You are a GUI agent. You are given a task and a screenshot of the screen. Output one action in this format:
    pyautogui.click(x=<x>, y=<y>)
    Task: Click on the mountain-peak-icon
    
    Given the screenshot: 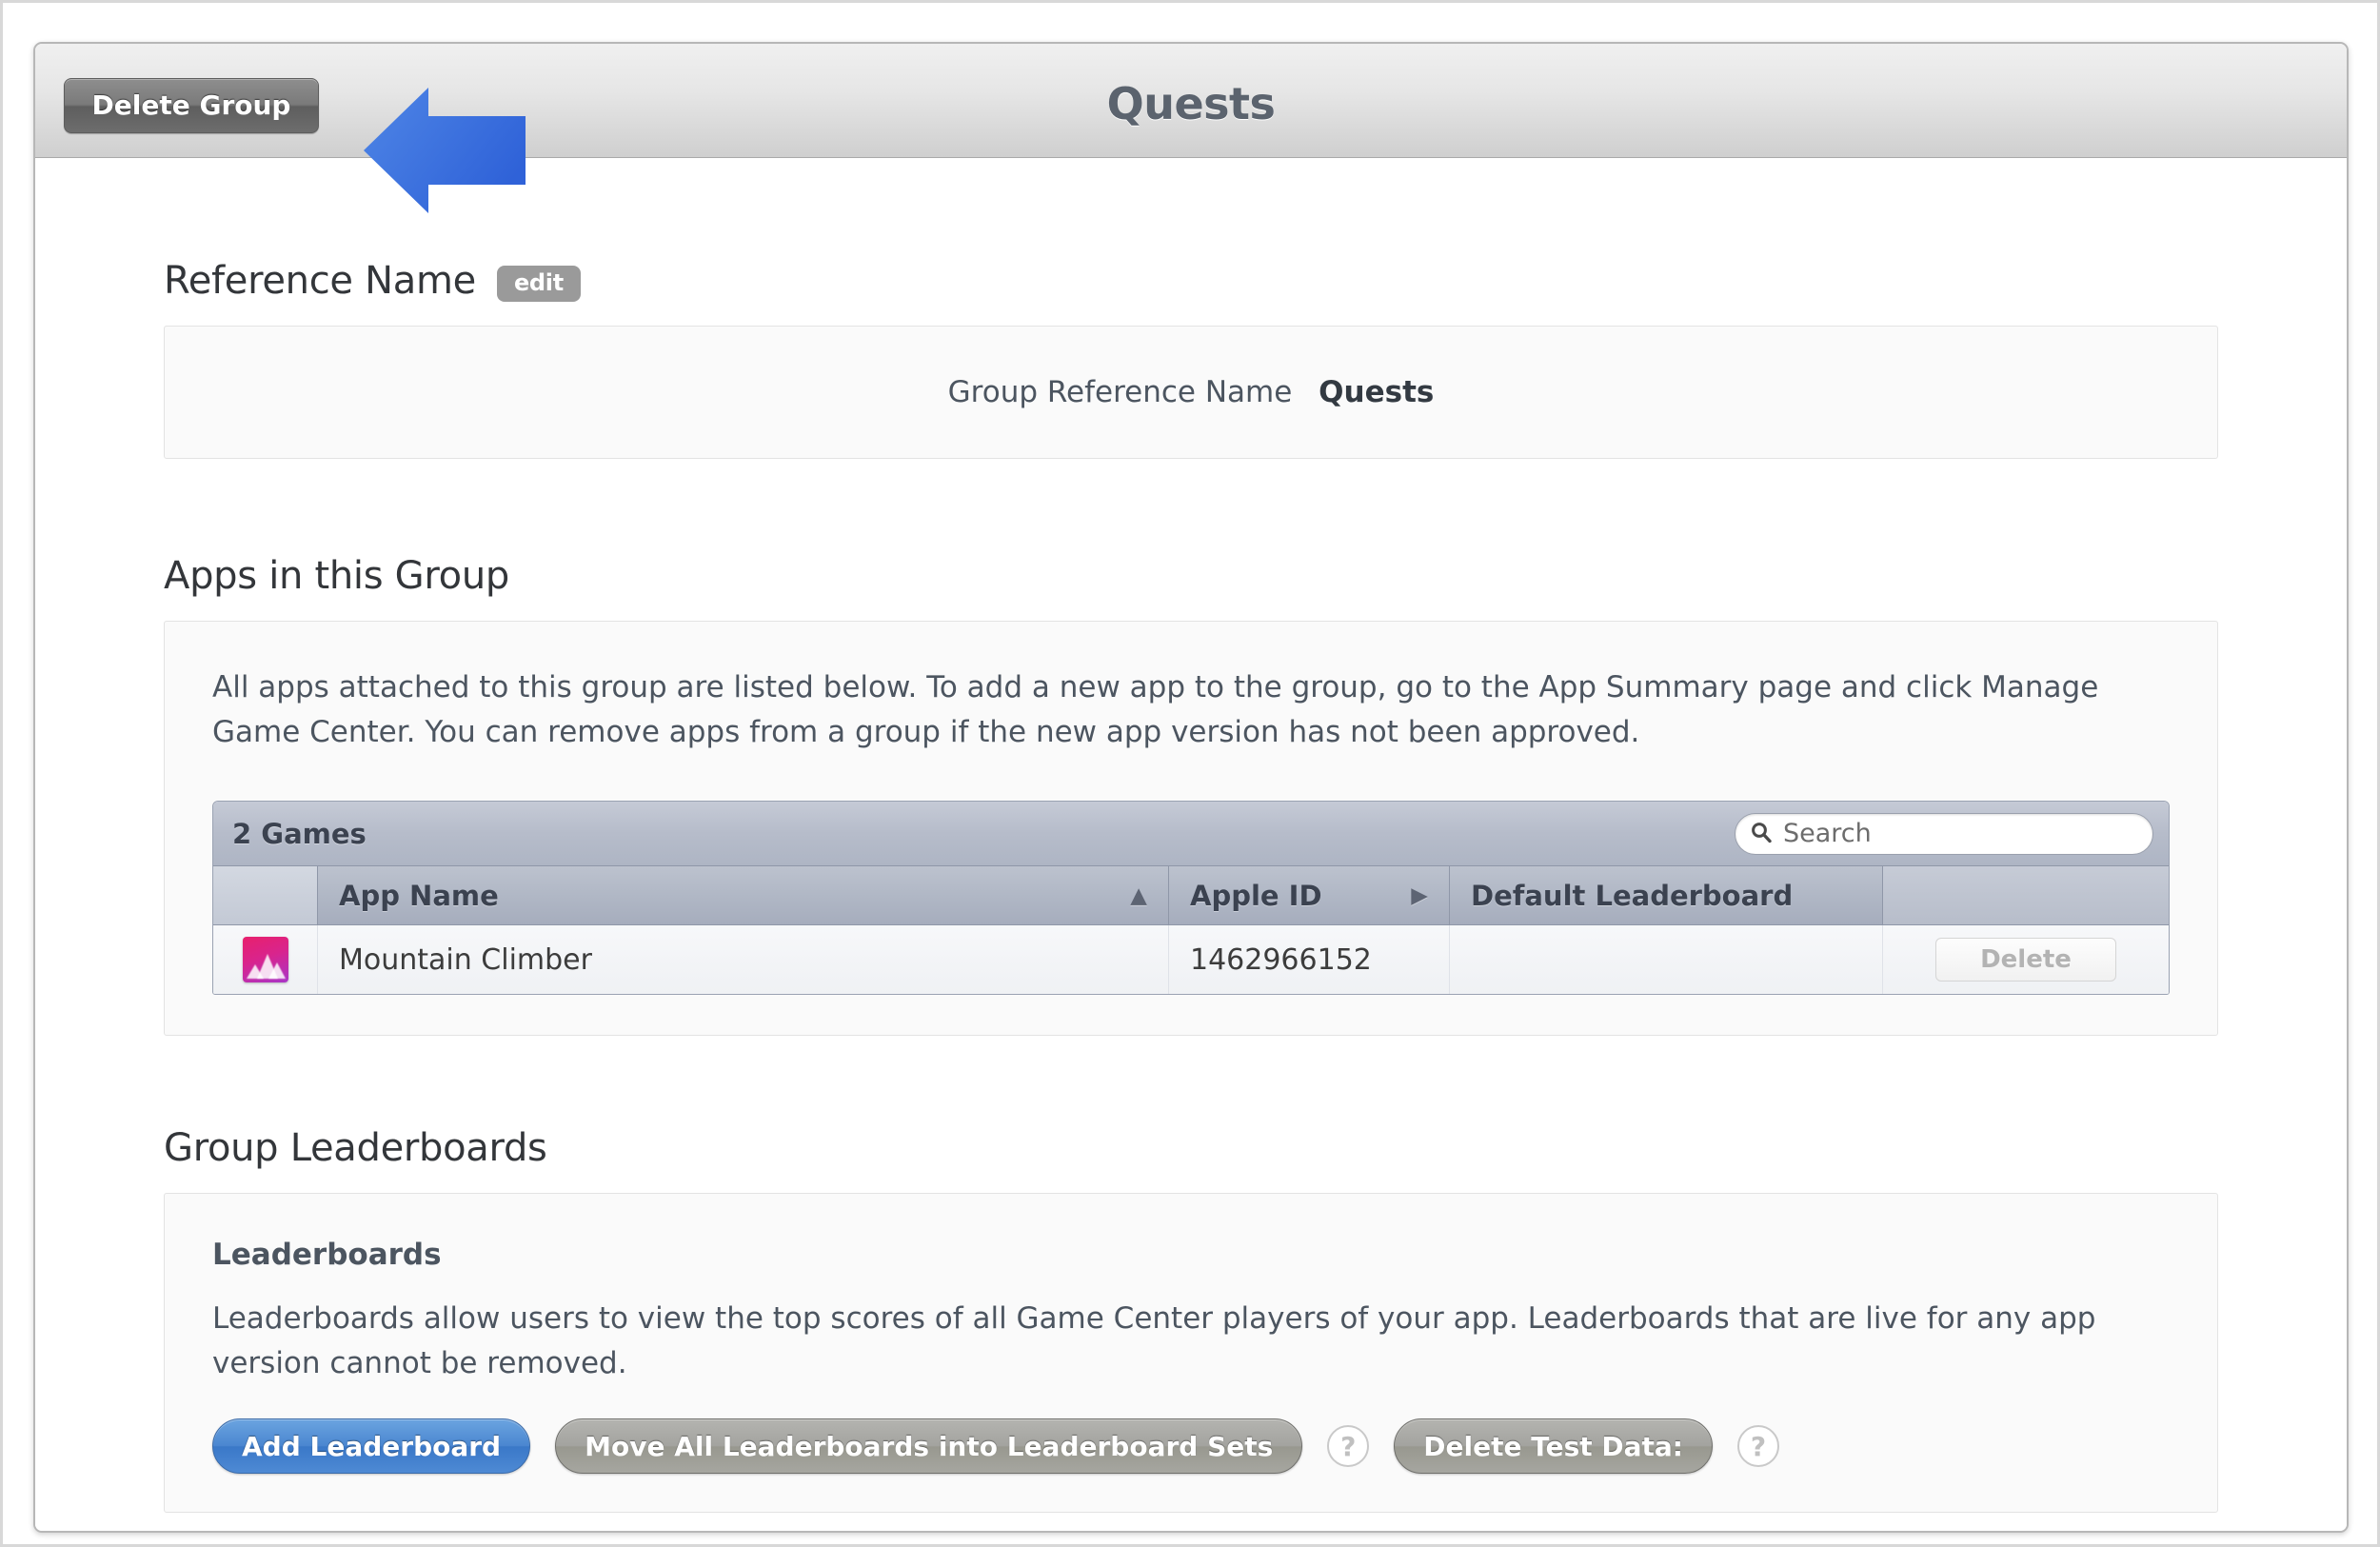 What is the action you would take?
    pyautogui.click(x=277, y=971)
    